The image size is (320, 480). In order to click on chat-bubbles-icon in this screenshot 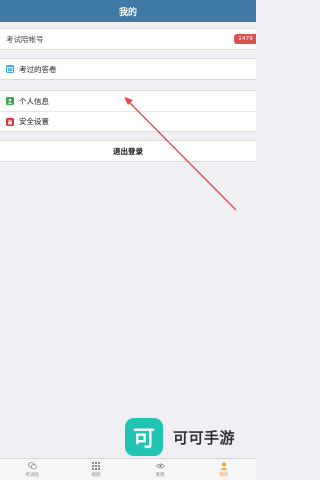, I will do `click(32, 466)`.